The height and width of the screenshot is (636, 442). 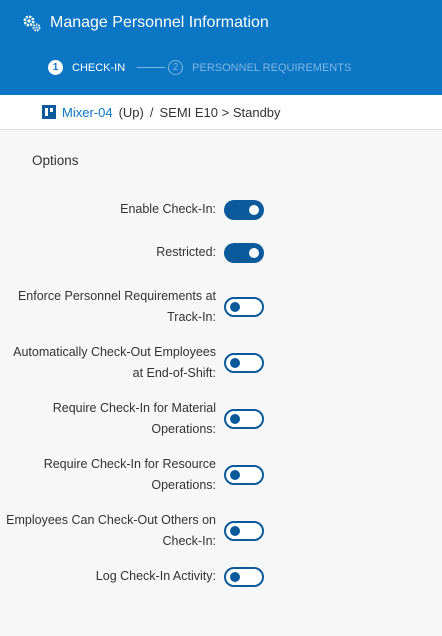 What do you see at coordinates (244, 419) in the screenshot?
I see `material-operations-toggle` at bounding box center [244, 419].